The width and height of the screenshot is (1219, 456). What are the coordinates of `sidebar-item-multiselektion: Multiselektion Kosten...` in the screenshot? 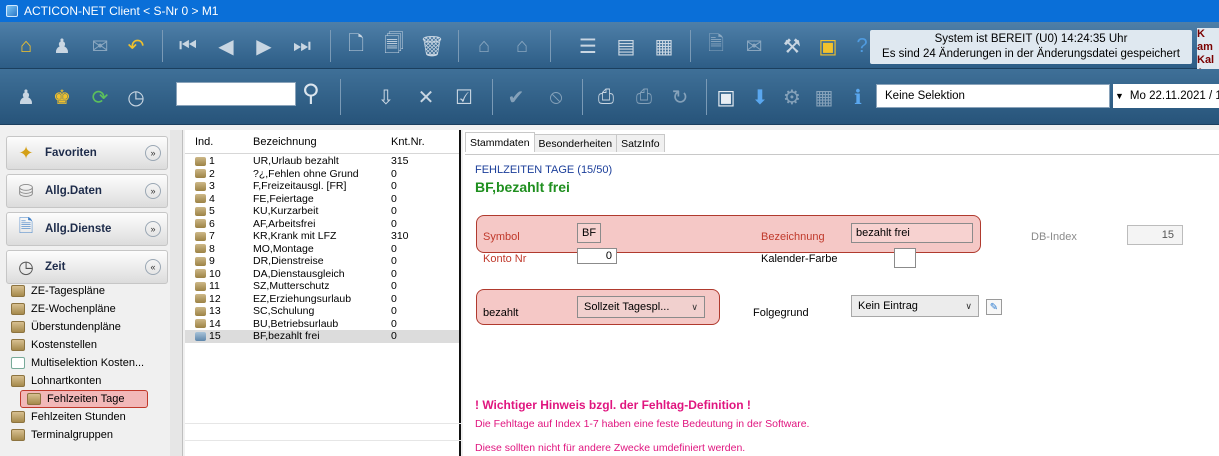 It's located at (87, 363).